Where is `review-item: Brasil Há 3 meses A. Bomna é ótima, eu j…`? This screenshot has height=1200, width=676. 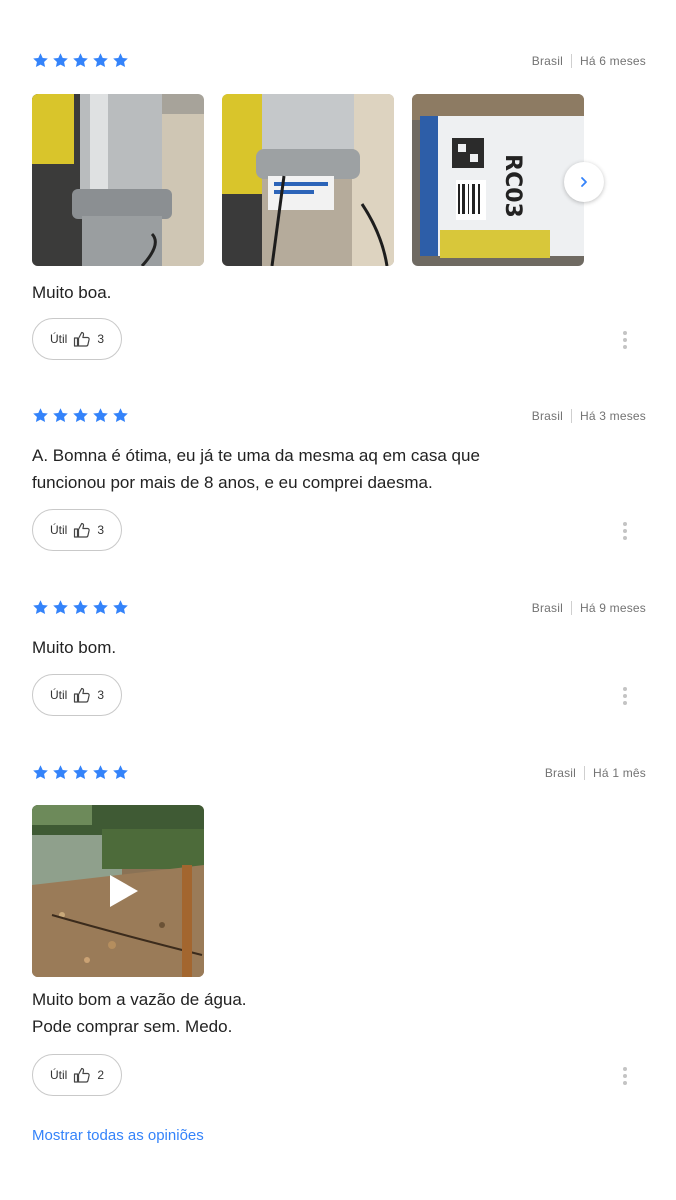 review-item: Brasil Há 3 meses A. Bomna é ótima, eu j… is located at coordinates (339, 479).